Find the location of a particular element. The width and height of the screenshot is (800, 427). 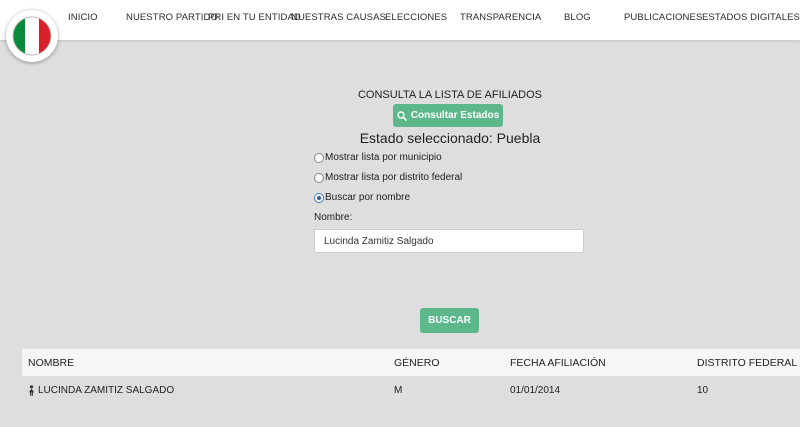

female-person-icon is located at coordinates (31, 390).